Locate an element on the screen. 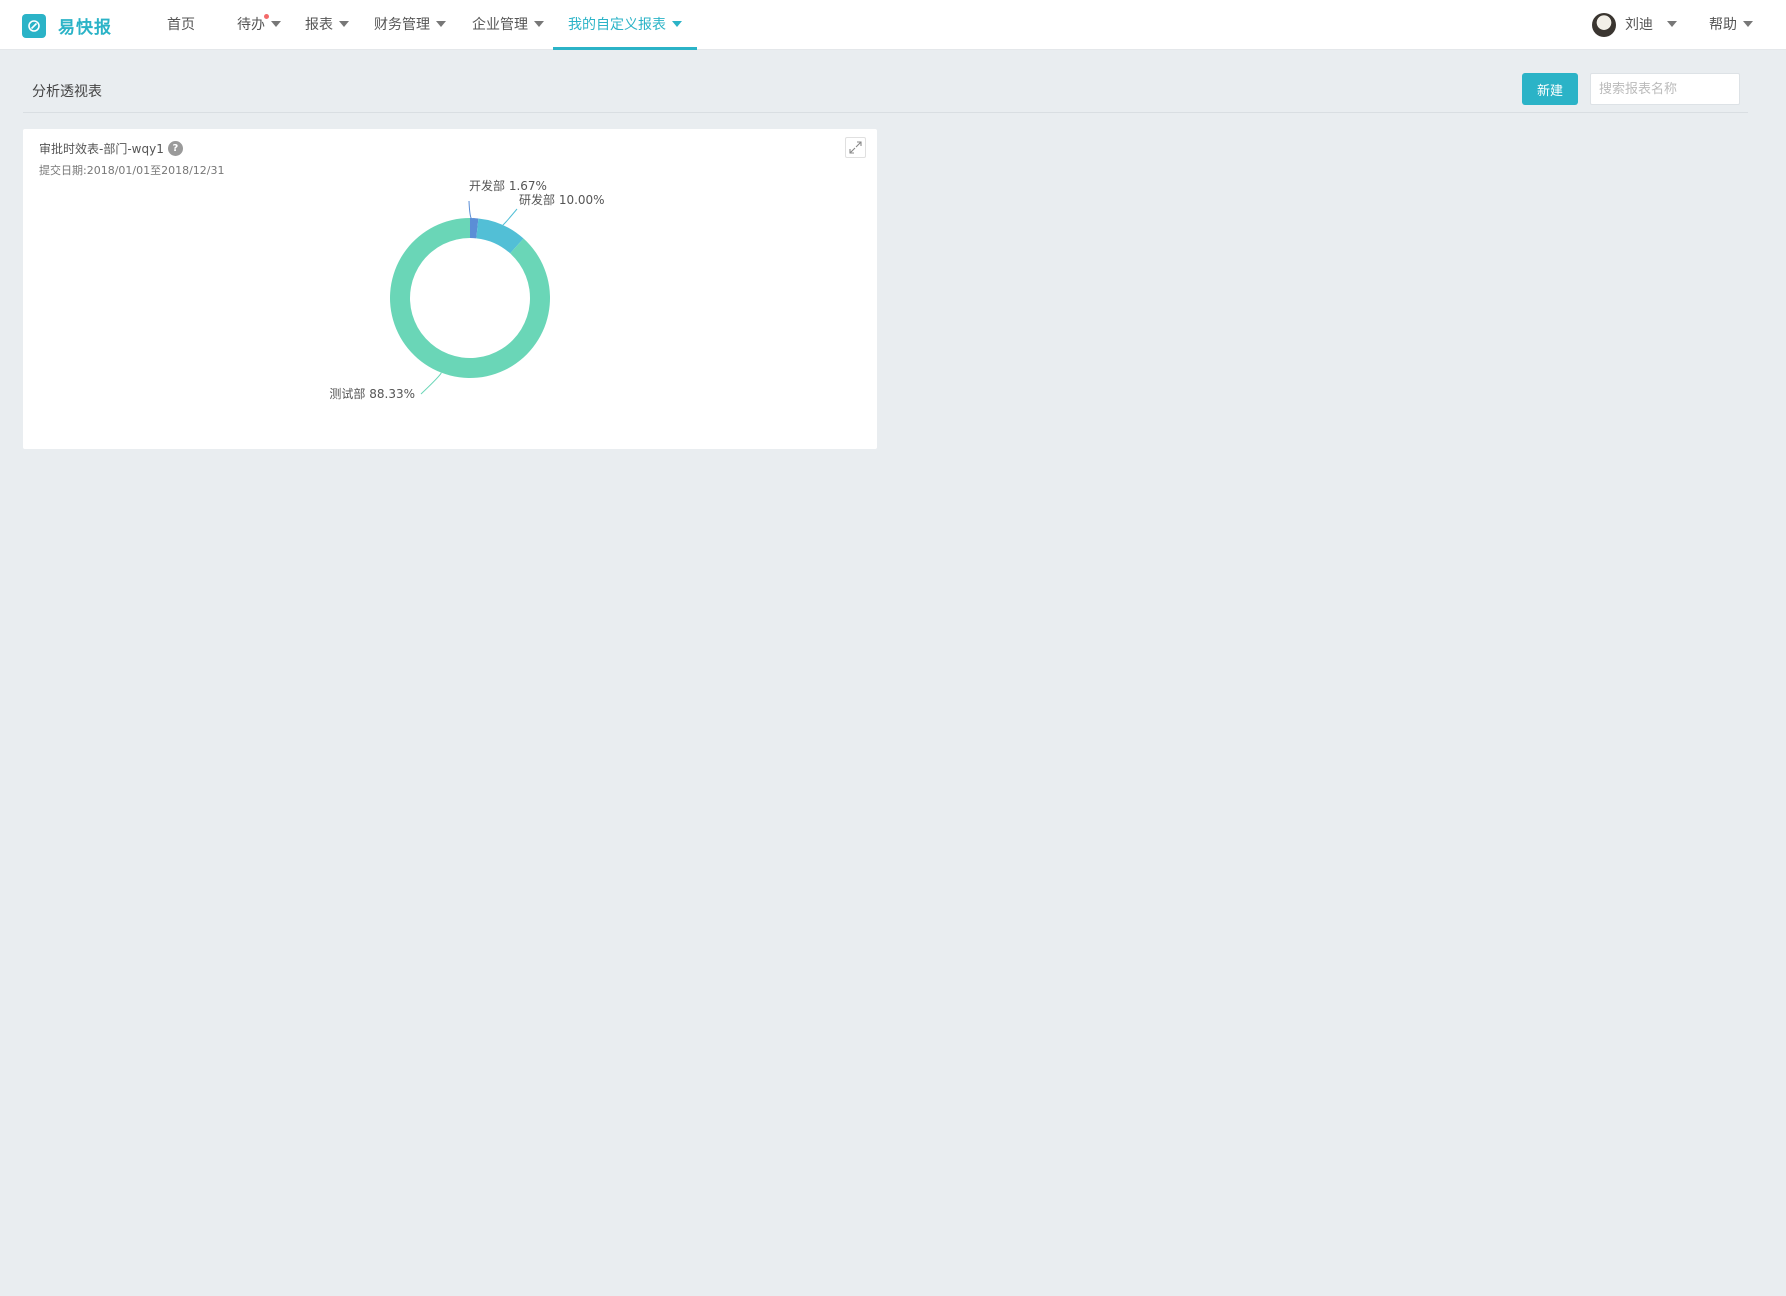 Image resolution: width=1786 pixels, height=1296 pixels. notification-dot is located at coordinates (266, 16).